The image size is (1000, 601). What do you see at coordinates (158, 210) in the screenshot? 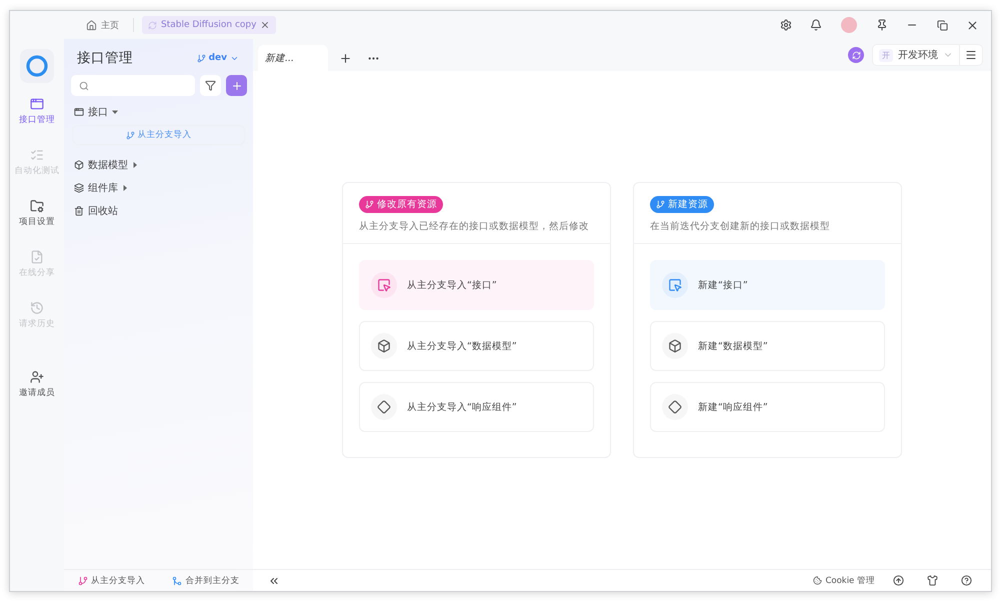
I see `tree-item: 回收站` at bounding box center [158, 210].